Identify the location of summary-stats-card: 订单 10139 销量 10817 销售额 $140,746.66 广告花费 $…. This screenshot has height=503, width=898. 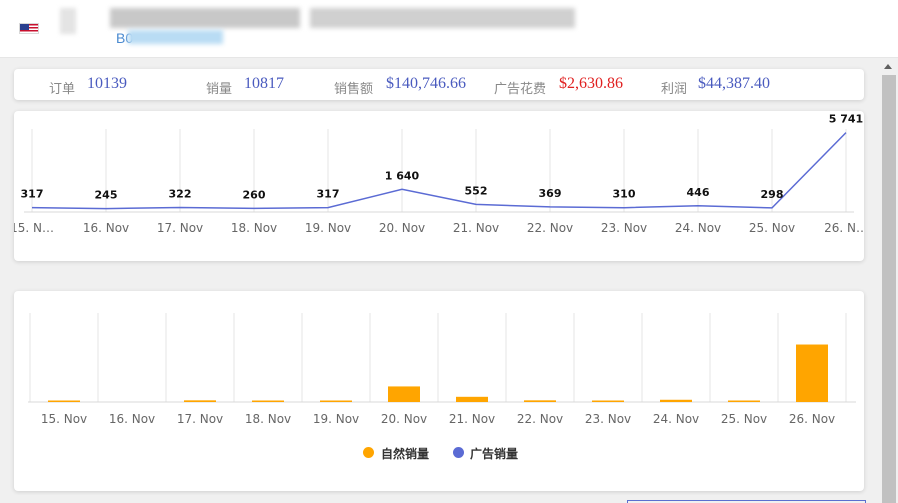
(439, 84).